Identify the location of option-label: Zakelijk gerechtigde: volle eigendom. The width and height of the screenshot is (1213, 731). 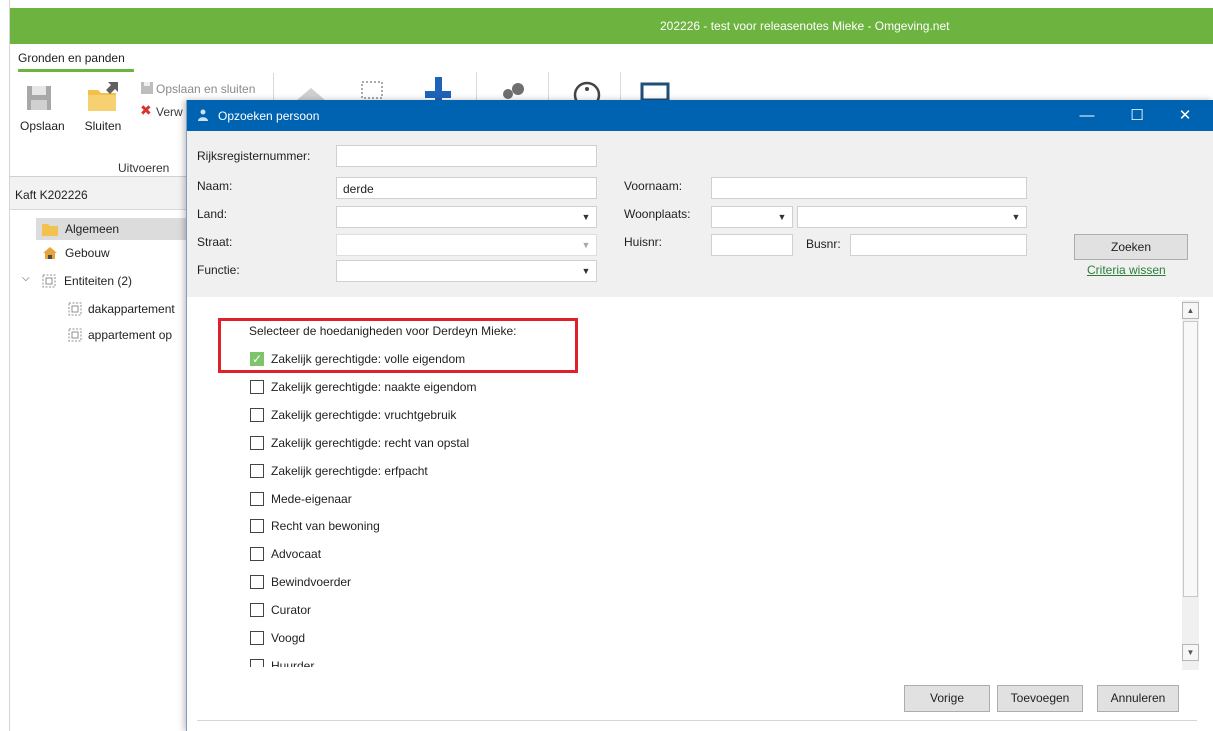
(368, 359).